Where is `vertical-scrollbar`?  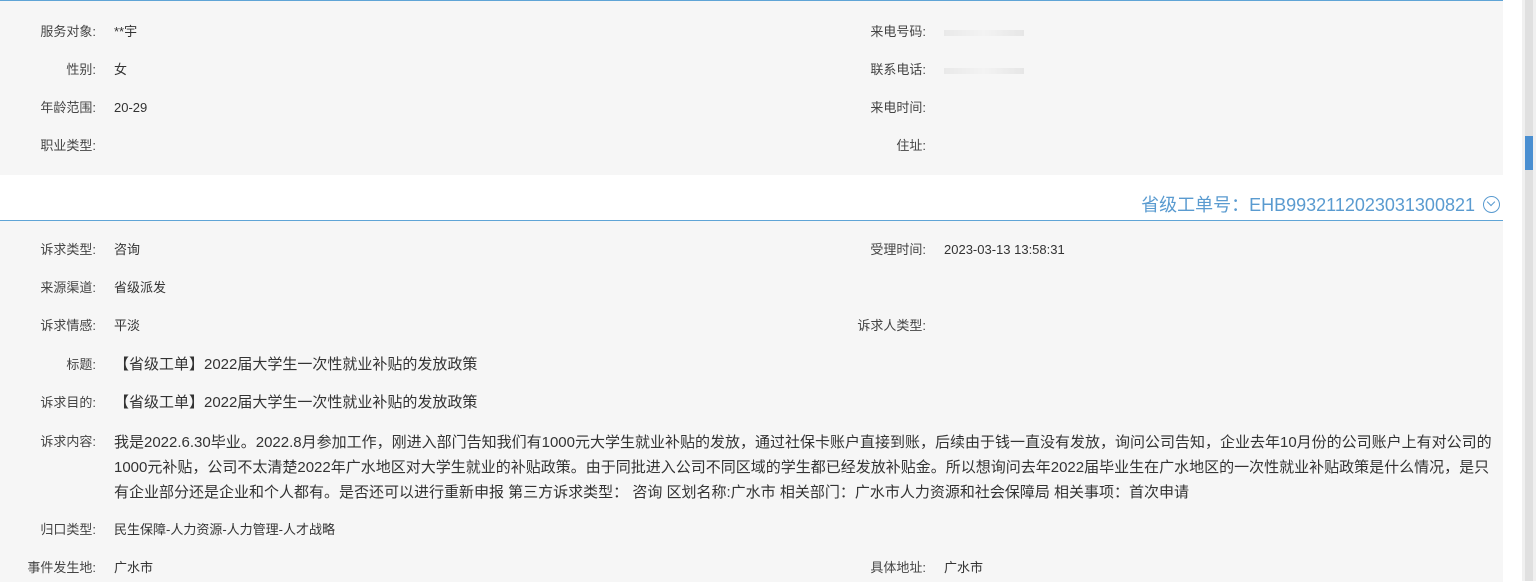
vertical-scrollbar is located at coordinates (1529, 290).